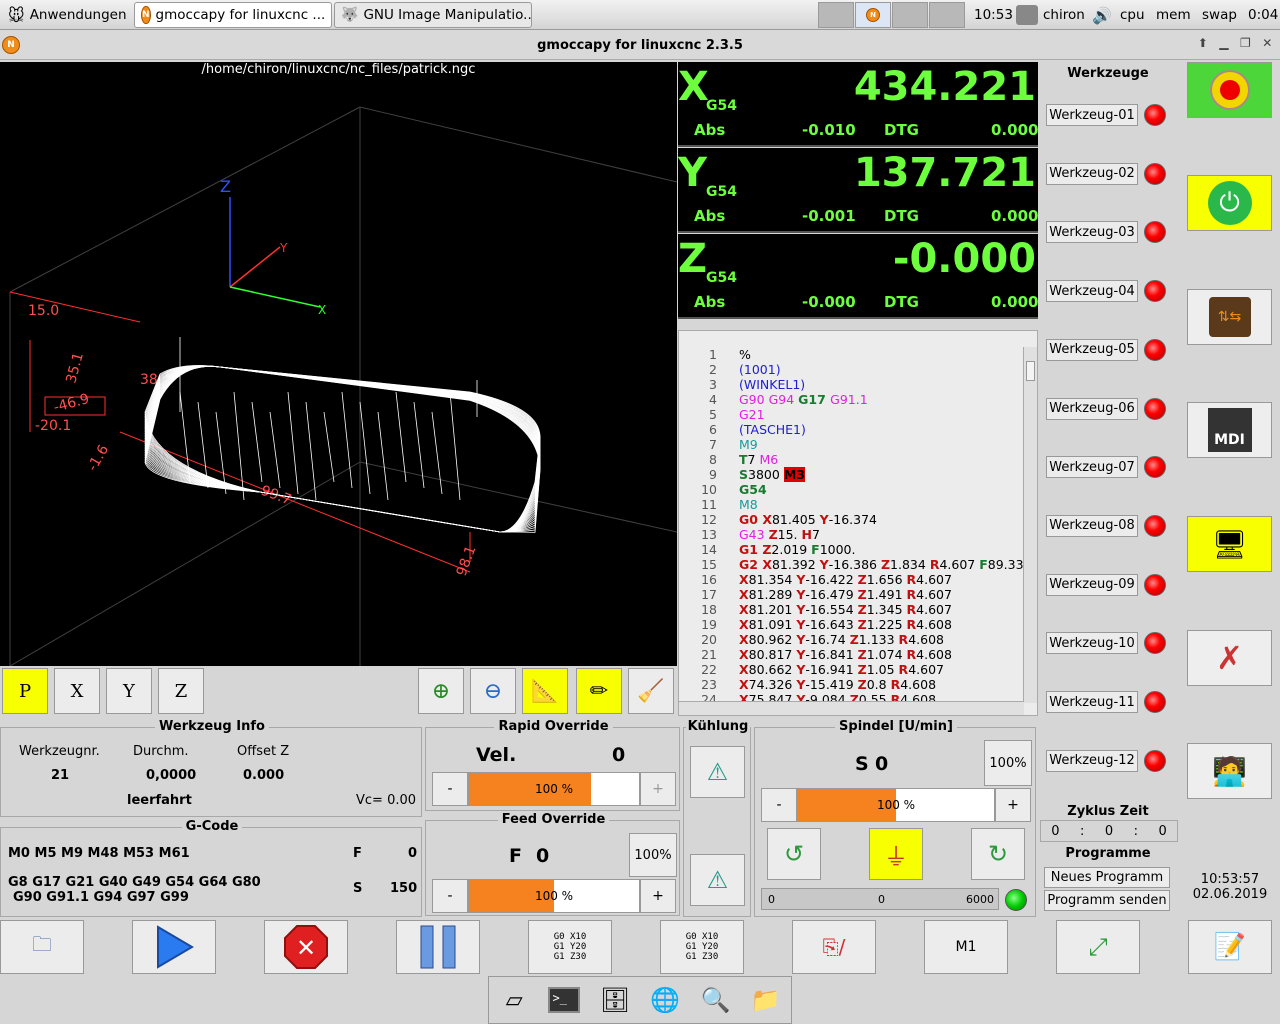 The image size is (1280, 1024). What do you see at coordinates (851, 549) in the screenshot?
I see `gcode-line: 14 G1 Z2.019 F1000.` at bounding box center [851, 549].